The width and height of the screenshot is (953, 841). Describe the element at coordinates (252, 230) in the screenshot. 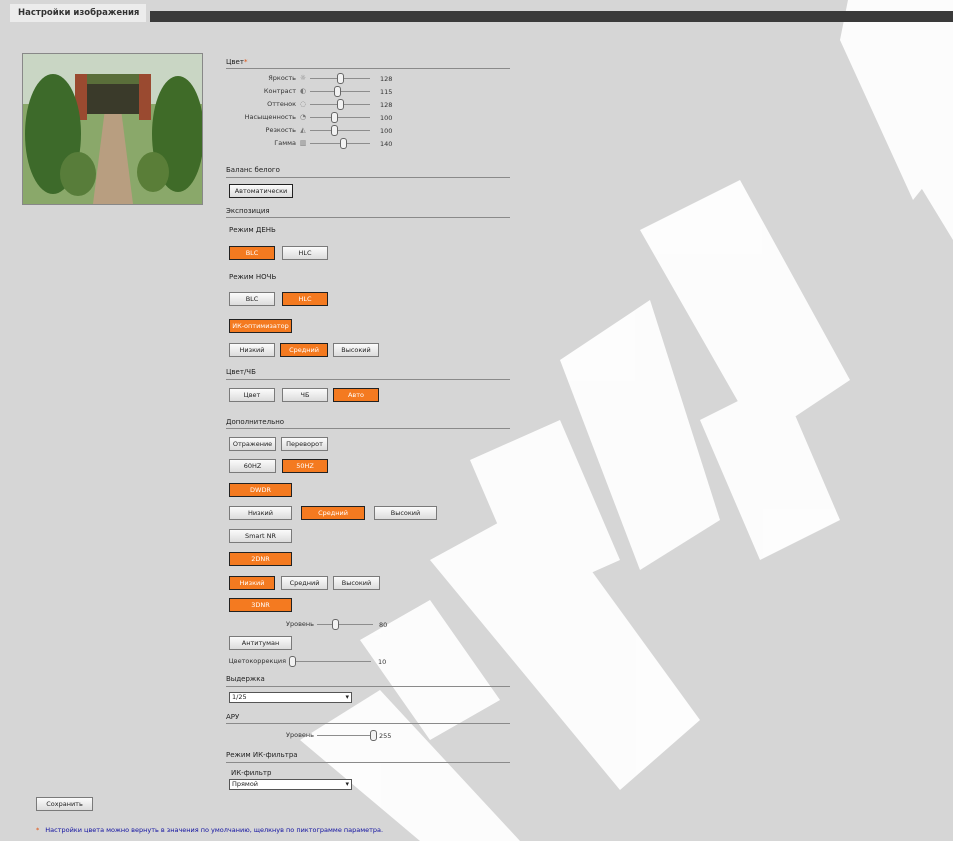

I see `day-mode-label: Режим ДЕНЬ` at that location.